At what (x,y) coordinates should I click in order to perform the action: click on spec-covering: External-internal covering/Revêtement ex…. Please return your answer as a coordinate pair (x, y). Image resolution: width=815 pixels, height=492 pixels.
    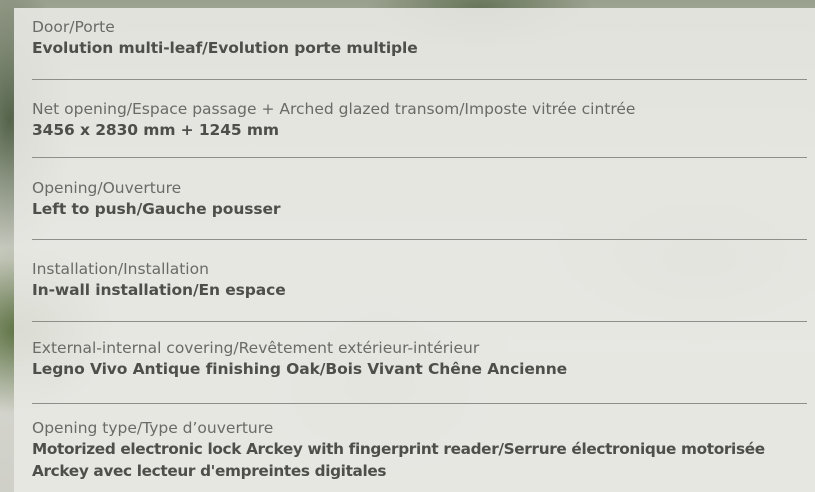
    Looking at the image, I should click on (419, 359).